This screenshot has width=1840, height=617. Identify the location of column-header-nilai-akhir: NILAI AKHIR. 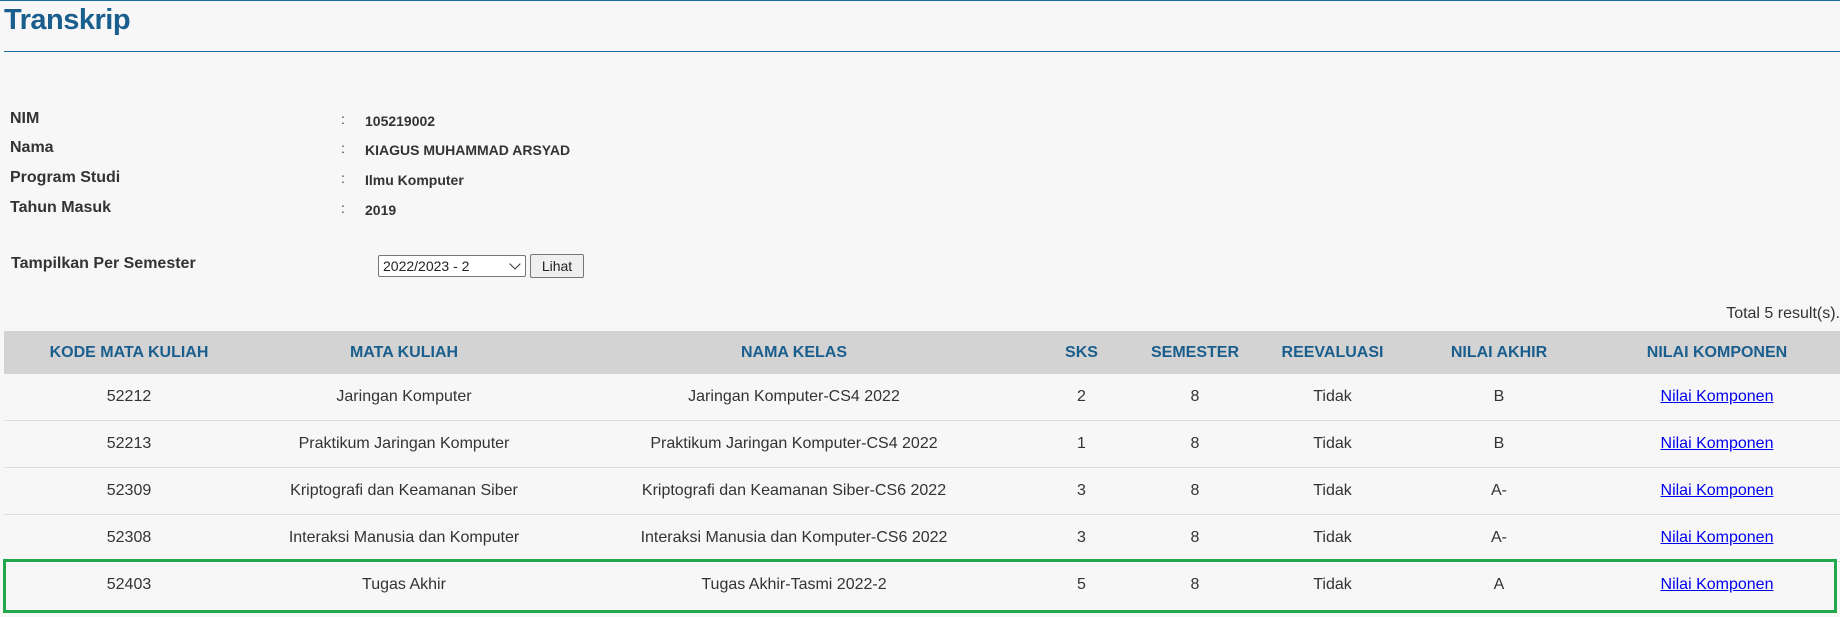
(1499, 352).